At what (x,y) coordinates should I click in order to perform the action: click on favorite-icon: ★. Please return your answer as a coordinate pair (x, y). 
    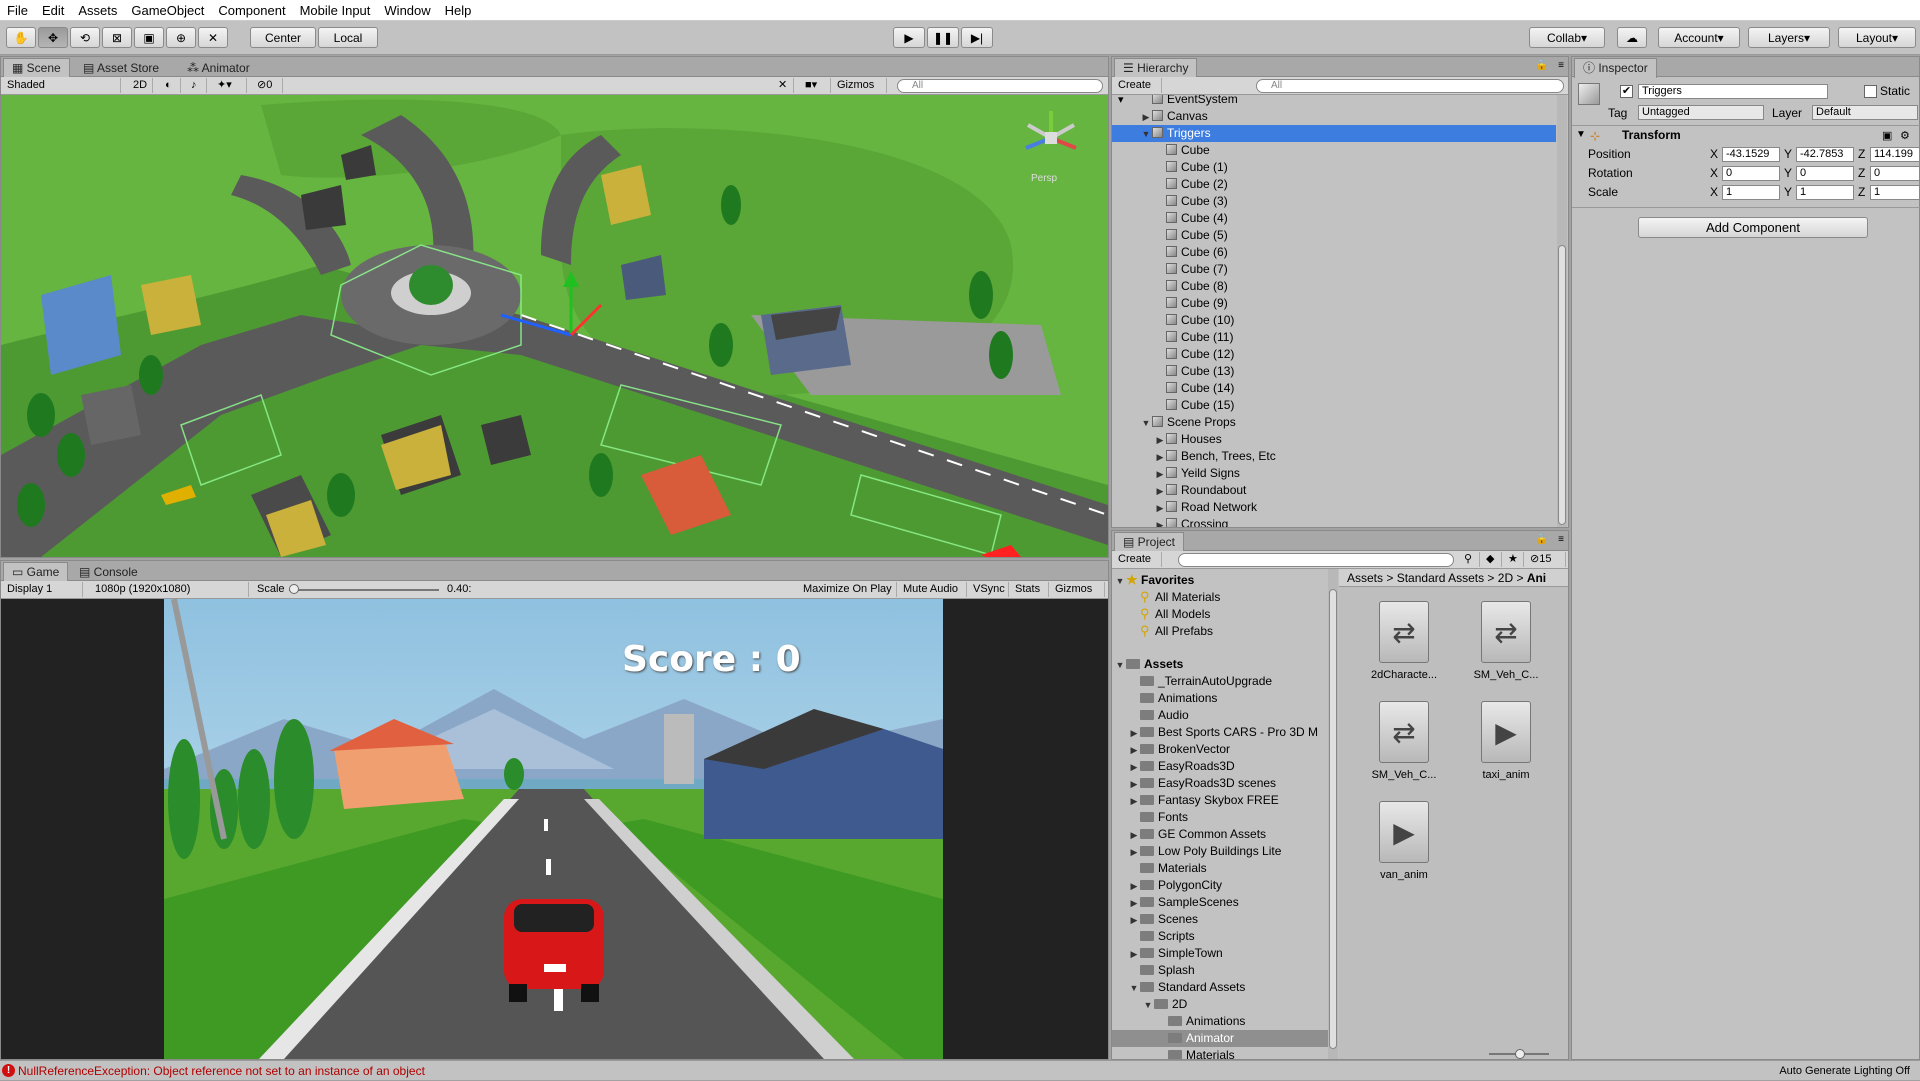
    Looking at the image, I should click on (1514, 559).